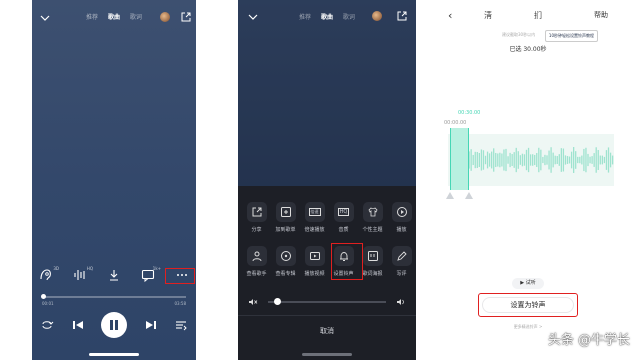 Image resolution: width=640 pixels, height=360 pixels. What do you see at coordinates (488, 15) in the screenshot?
I see `title-left: 淸` at bounding box center [488, 15].